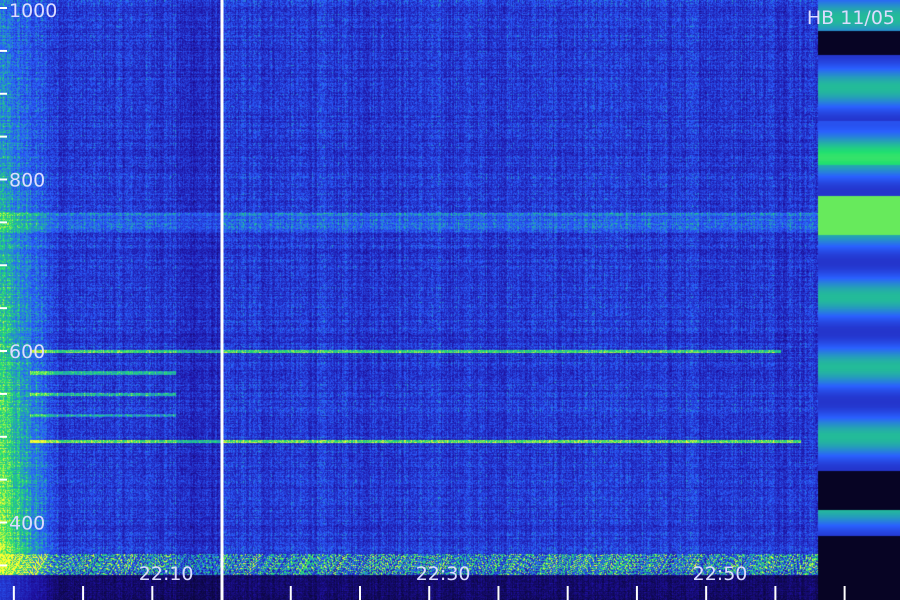  I want to click on y-tick-label: 600, so click(27, 352).